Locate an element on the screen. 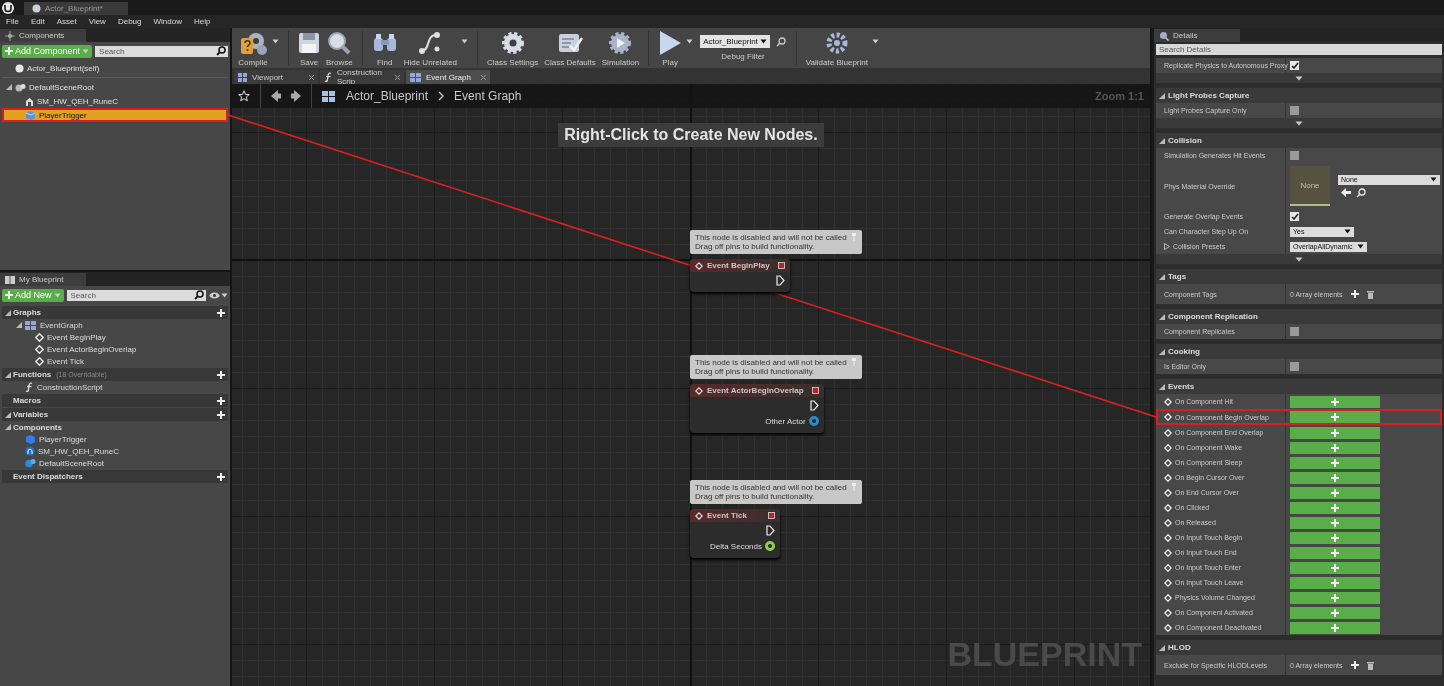  section-header: Macros is located at coordinates (115, 400).